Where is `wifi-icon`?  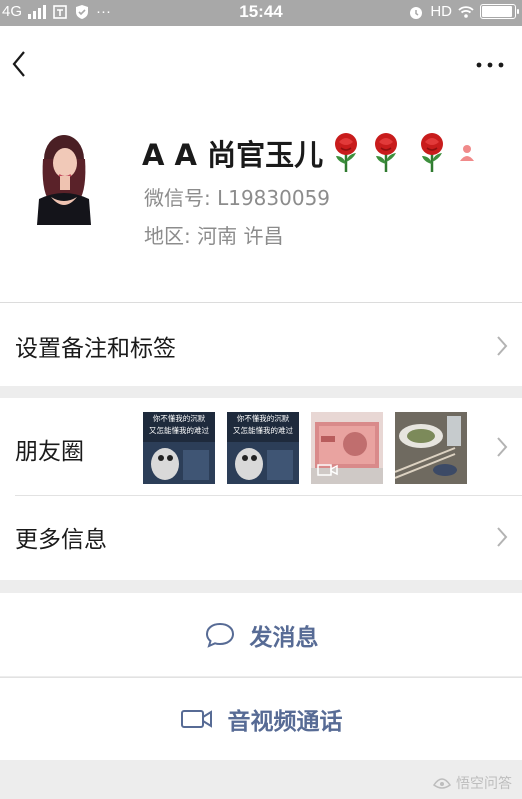
wifi-icon is located at coordinates (466, 11).